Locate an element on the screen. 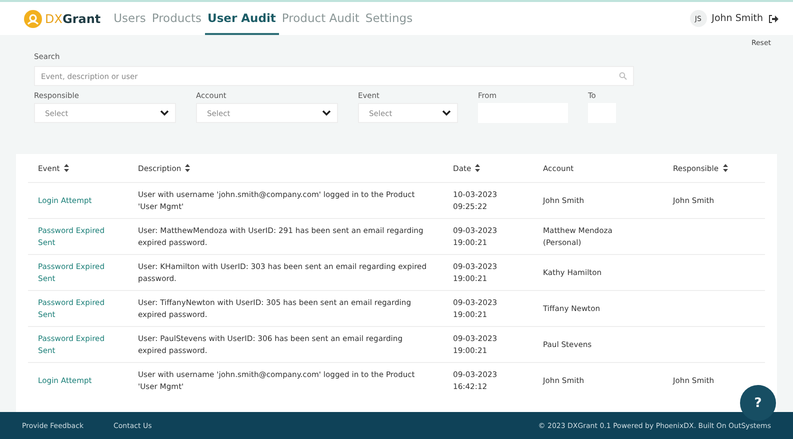  logout-icon is located at coordinates (773, 19).